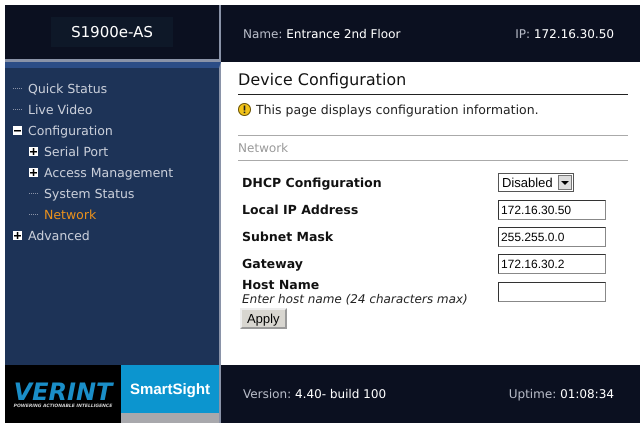  Describe the element at coordinates (552, 236) in the screenshot. I see `text-field: 255.255.0.0` at that location.